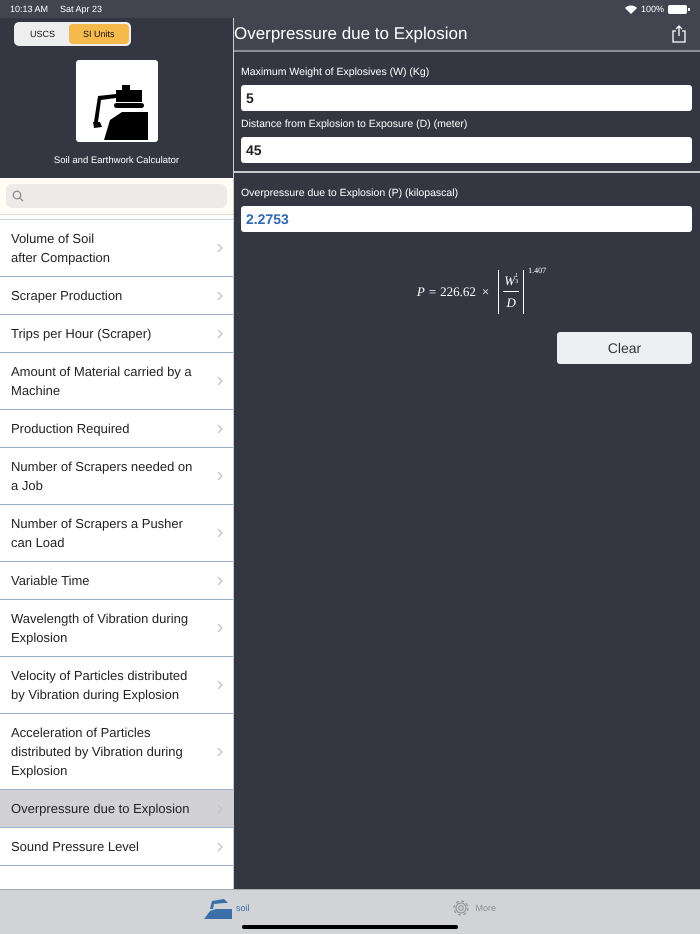 This screenshot has height=934, width=700. What do you see at coordinates (630, 9) in the screenshot?
I see `wifi-icon` at bounding box center [630, 9].